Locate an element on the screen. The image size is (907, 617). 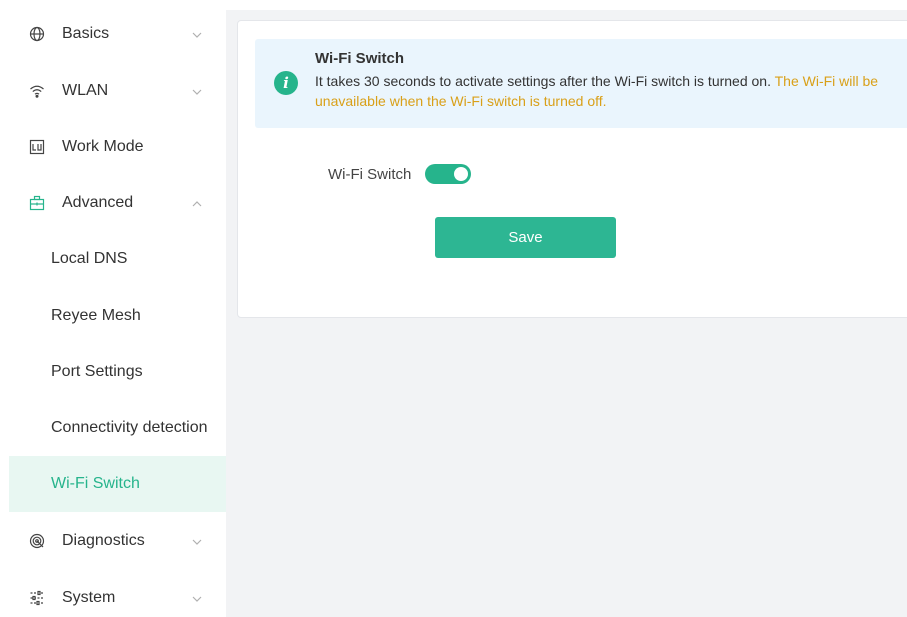
sidebar-item-wifi-switch: Wi-Fi Switch is located at coordinates (117, 484).